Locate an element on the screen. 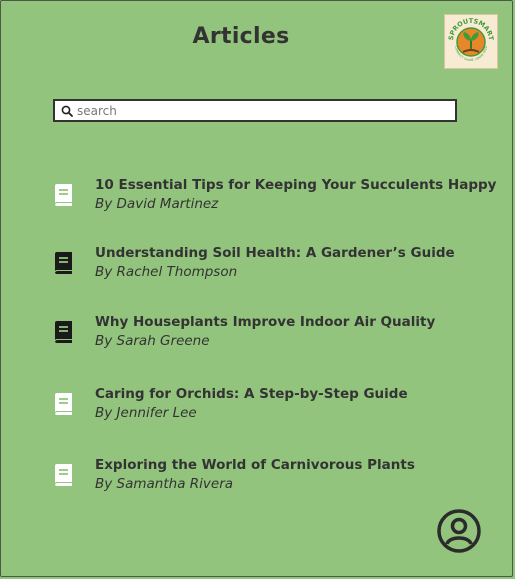 Image resolution: width=515 pixels, height=579 pixels. profile-button is located at coordinates (459, 531).